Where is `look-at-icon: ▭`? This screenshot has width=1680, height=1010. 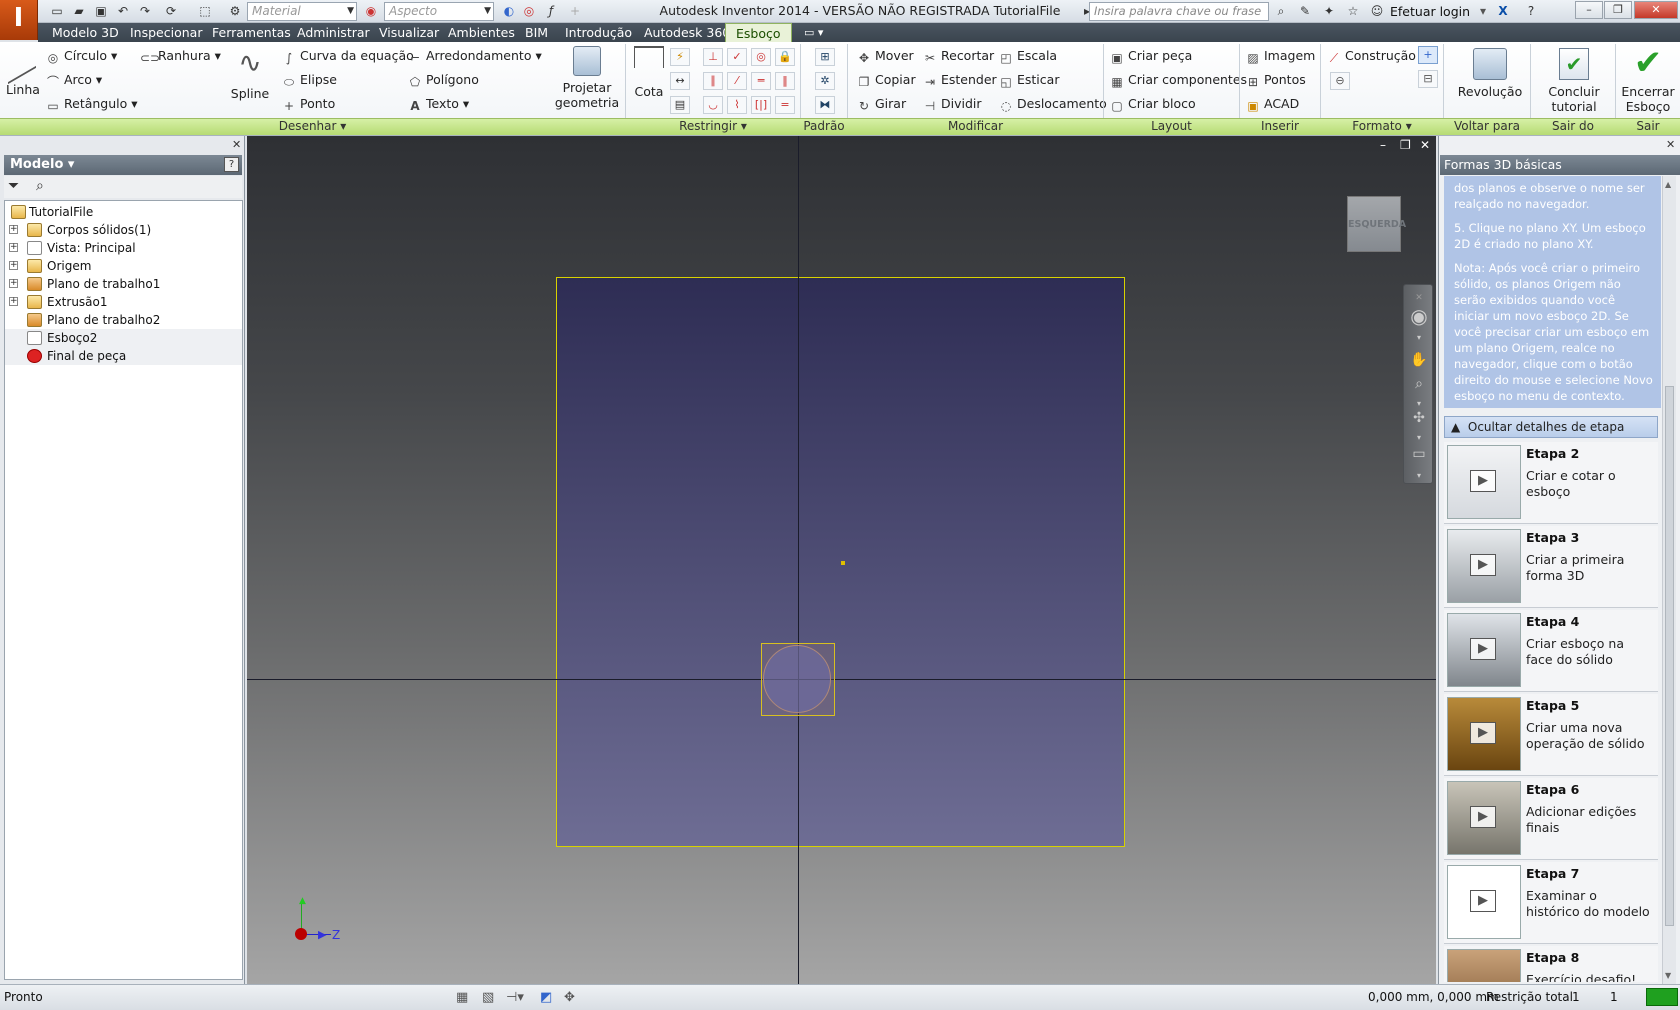 look-at-icon: ▭ is located at coordinates (1419, 454).